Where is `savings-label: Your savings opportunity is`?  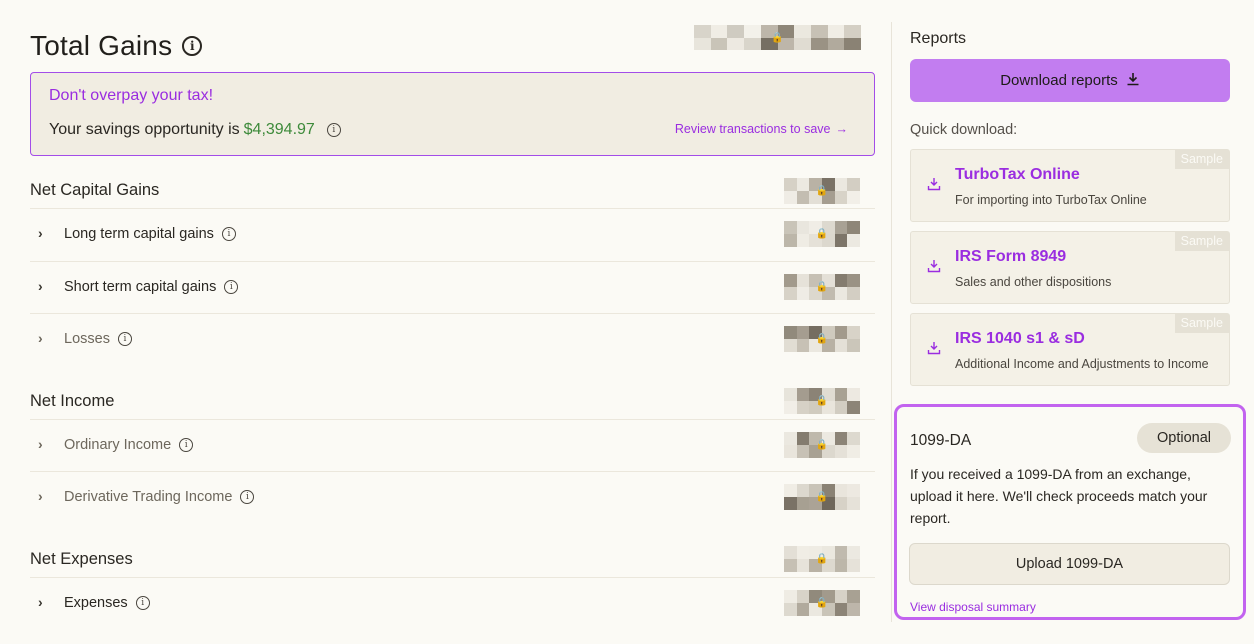
savings-label: Your savings opportunity is is located at coordinates (144, 129).